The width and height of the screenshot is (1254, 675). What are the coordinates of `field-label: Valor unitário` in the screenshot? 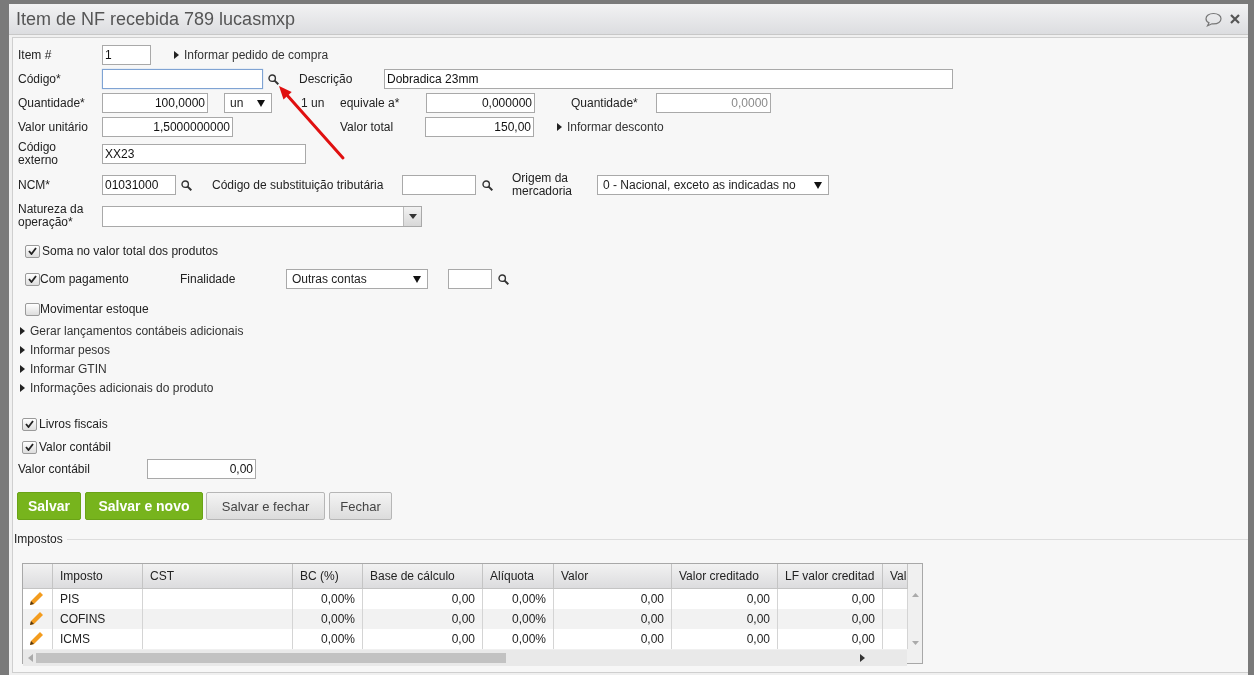 It's located at (53, 127).